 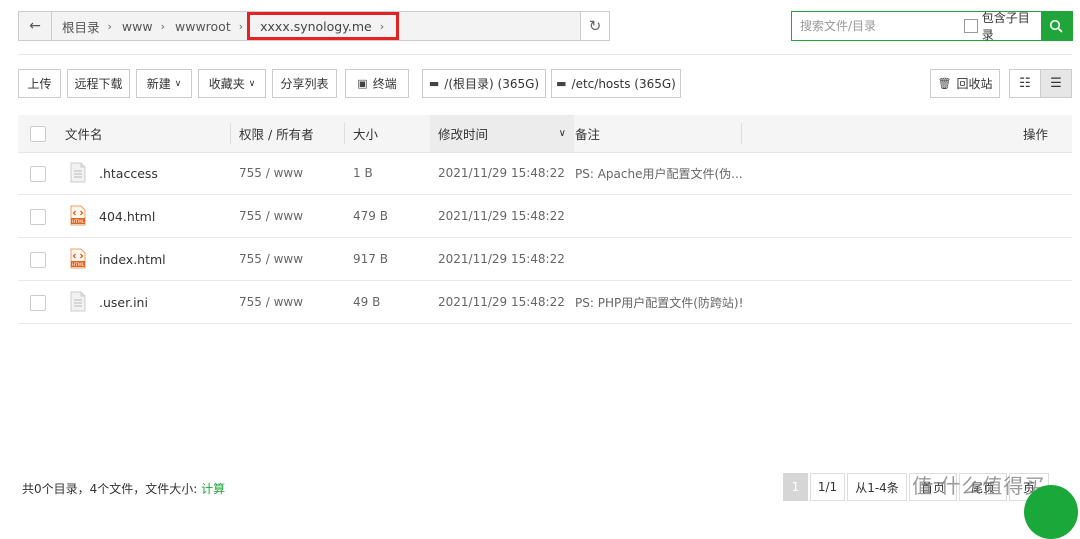 What do you see at coordinates (944, 83) in the screenshot?
I see `trash-icon: 🗑` at bounding box center [944, 83].